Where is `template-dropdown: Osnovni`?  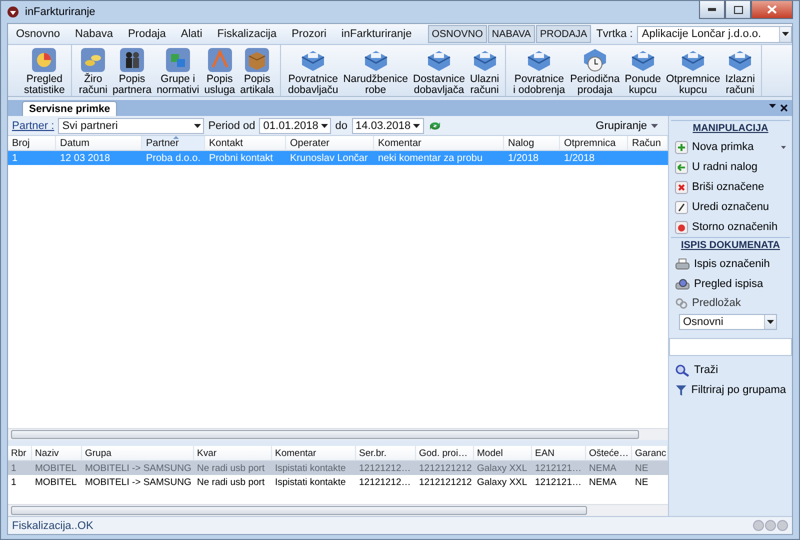 template-dropdown: Osnovni is located at coordinates (728, 322).